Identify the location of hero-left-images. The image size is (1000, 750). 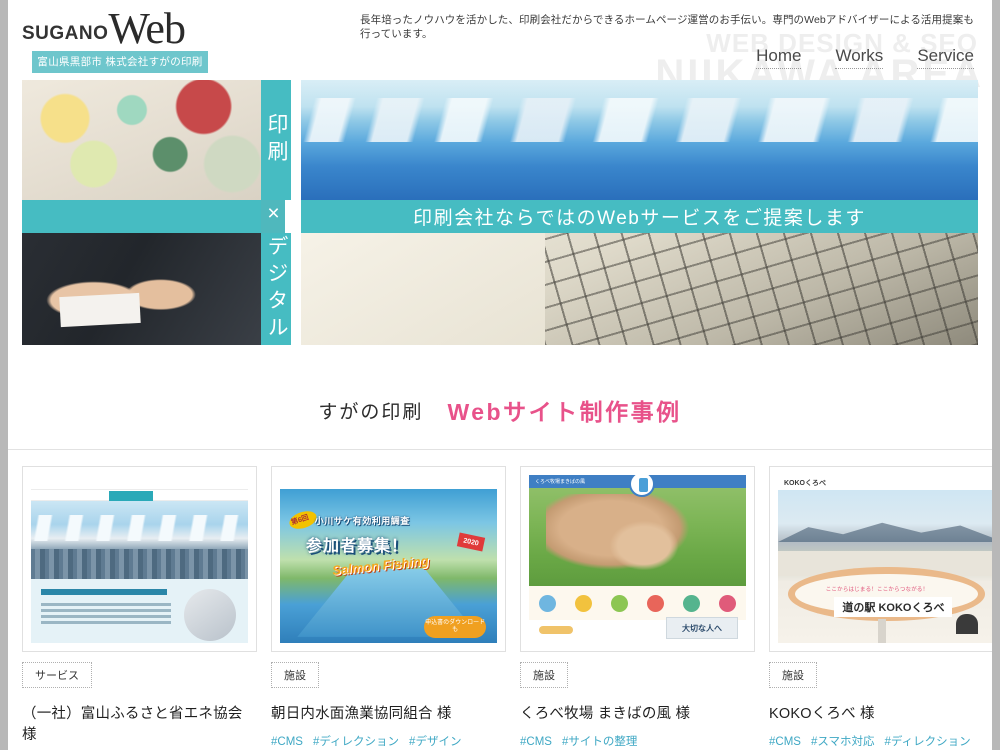
(141, 212).